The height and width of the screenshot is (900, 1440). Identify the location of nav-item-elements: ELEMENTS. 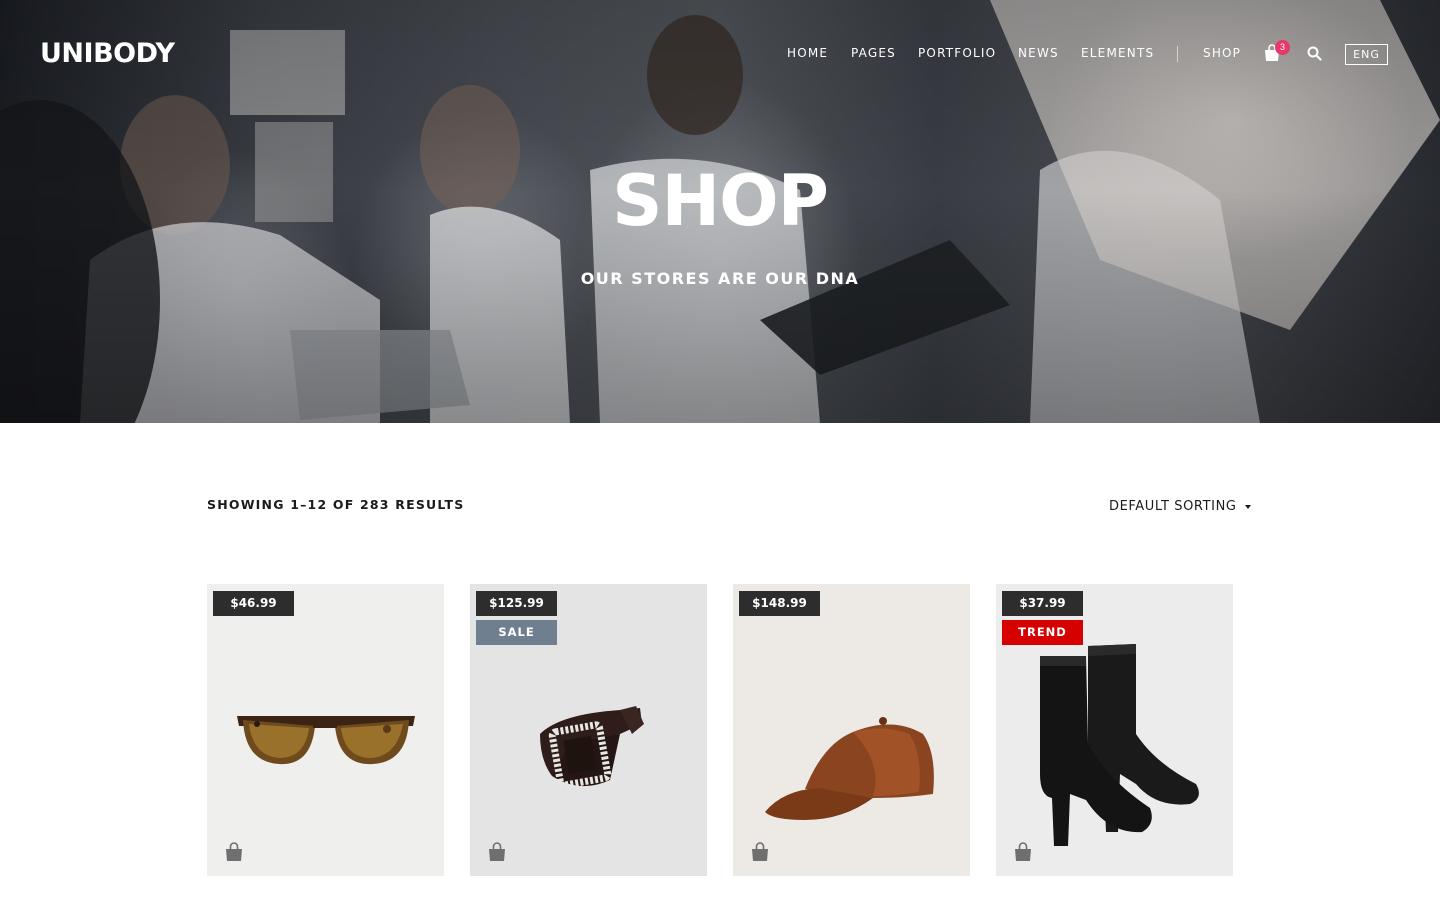
(1117, 53).